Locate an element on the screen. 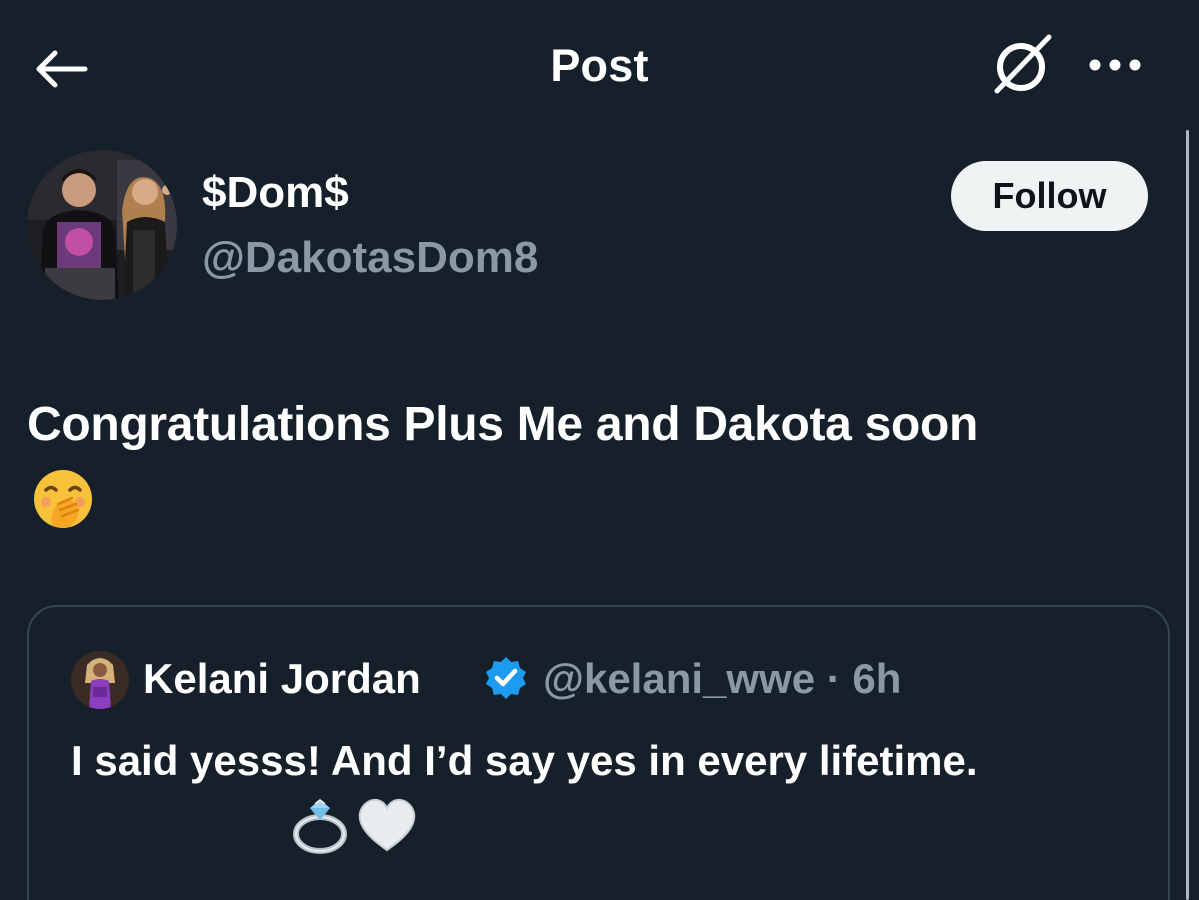 The height and width of the screenshot is (900, 1199). quoted-author-handle-time: @kelani_wwe · 6h is located at coordinates (722, 679).